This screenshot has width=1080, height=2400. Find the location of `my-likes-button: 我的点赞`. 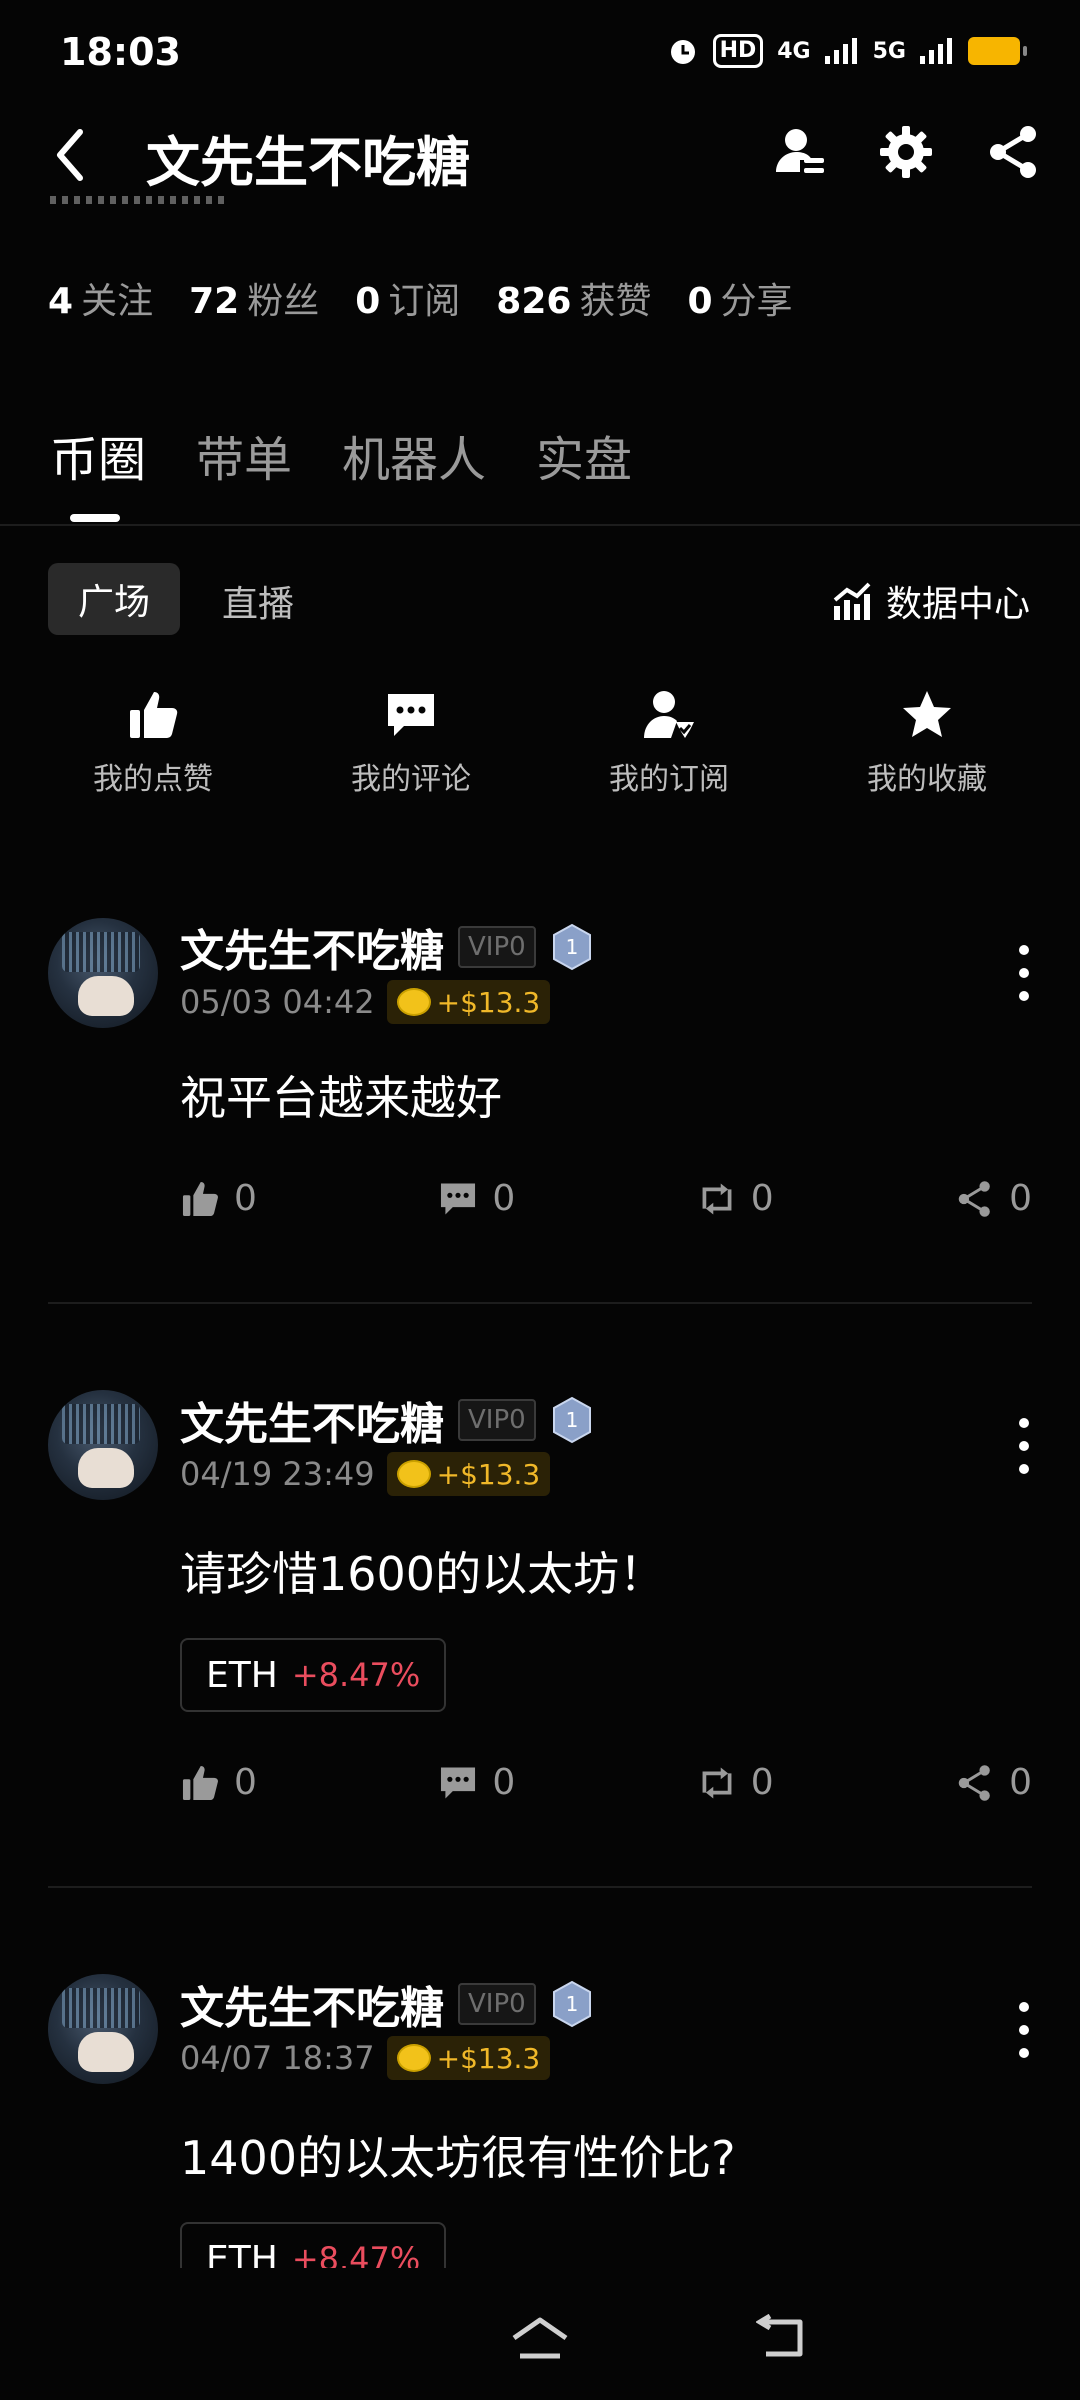

my-likes-button: 我的点赞 is located at coordinates (153, 743).